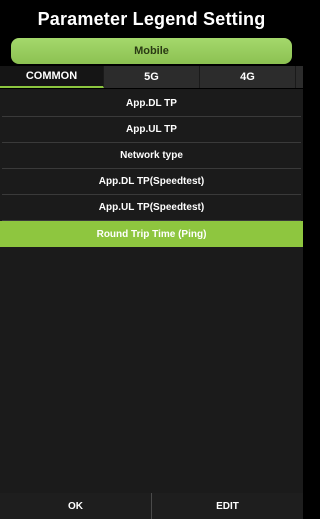 The image size is (320, 519). I want to click on tab-5g: 5G, so click(152, 77).